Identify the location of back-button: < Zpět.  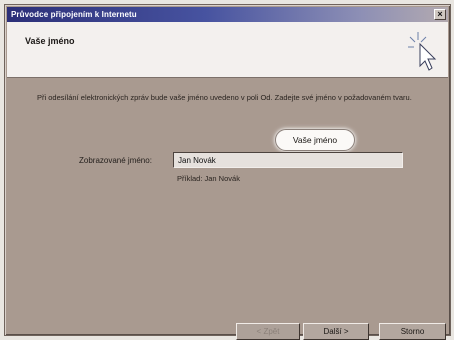
(268, 331).